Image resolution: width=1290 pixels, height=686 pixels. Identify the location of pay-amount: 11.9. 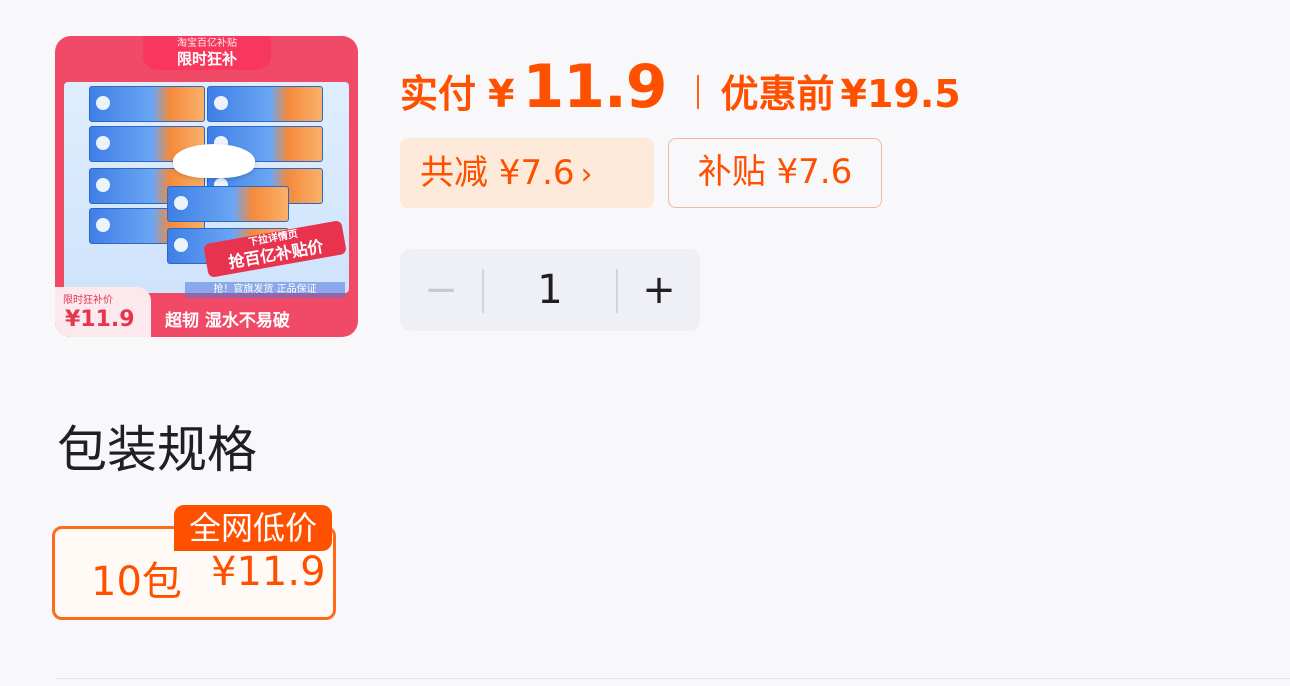
(594, 87).